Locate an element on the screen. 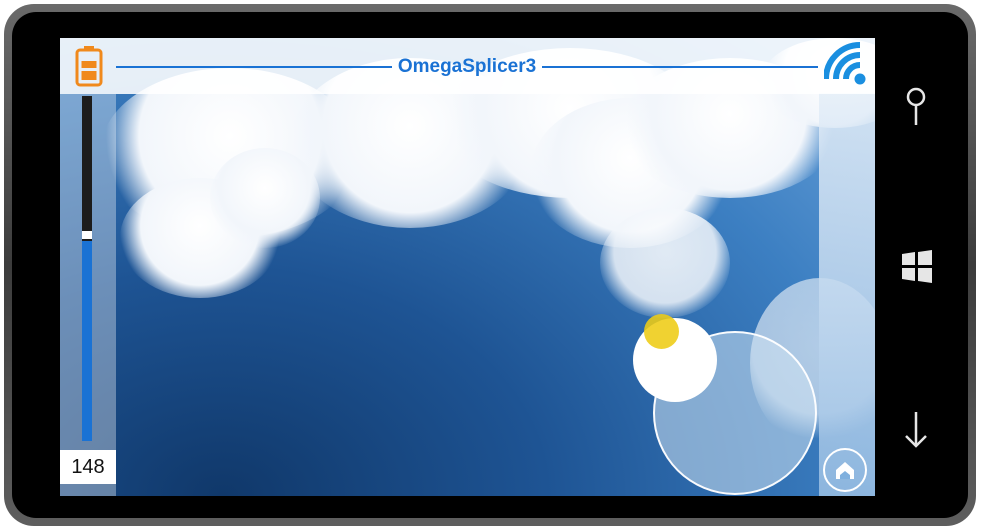 This screenshot has height=530, width=981. throttle-slider is located at coordinates (87, 268).